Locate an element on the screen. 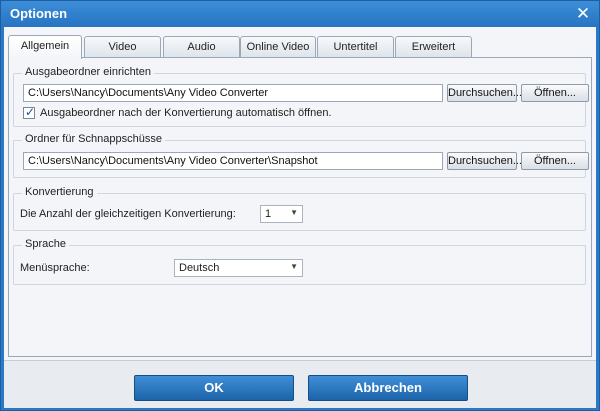 The width and height of the screenshot is (600, 411). tab-online-video: Online Video is located at coordinates (278, 47).